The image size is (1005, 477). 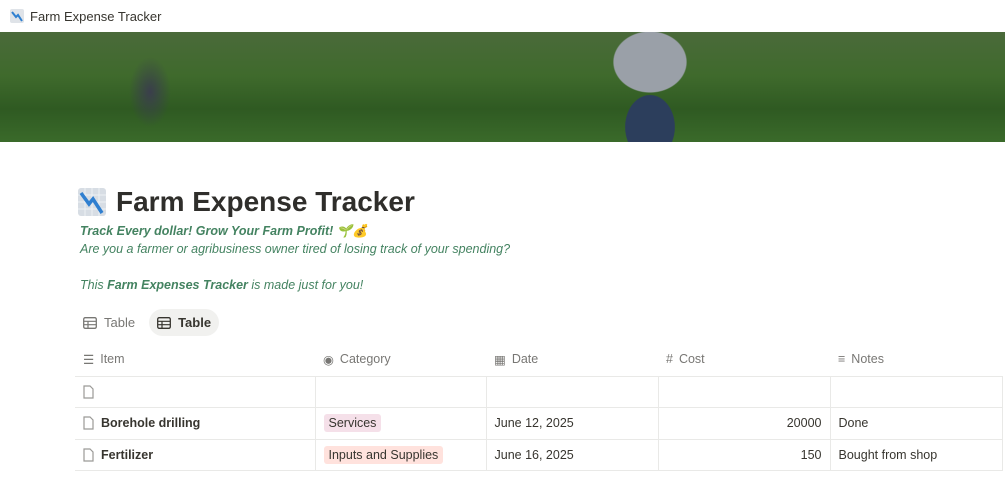 I want to click on table-row, so click(x=539, y=392).